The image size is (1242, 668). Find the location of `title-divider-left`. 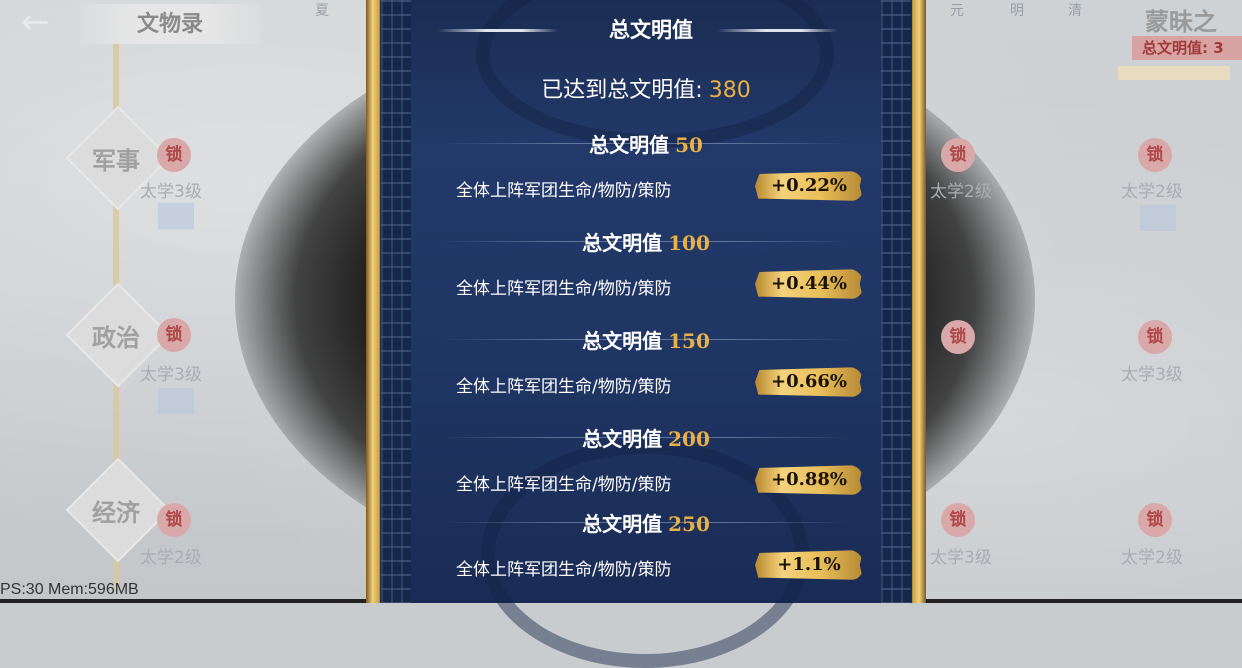

title-divider-left is located at coordinates (498, 30).